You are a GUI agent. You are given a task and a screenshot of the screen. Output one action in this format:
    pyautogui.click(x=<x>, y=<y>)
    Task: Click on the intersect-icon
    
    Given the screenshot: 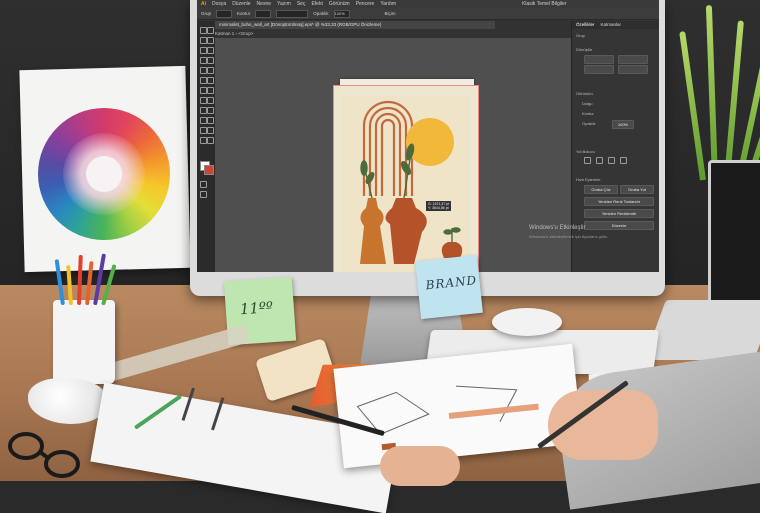 What is the action you would take?
    pyautogui.click(x=611, y=160)
    